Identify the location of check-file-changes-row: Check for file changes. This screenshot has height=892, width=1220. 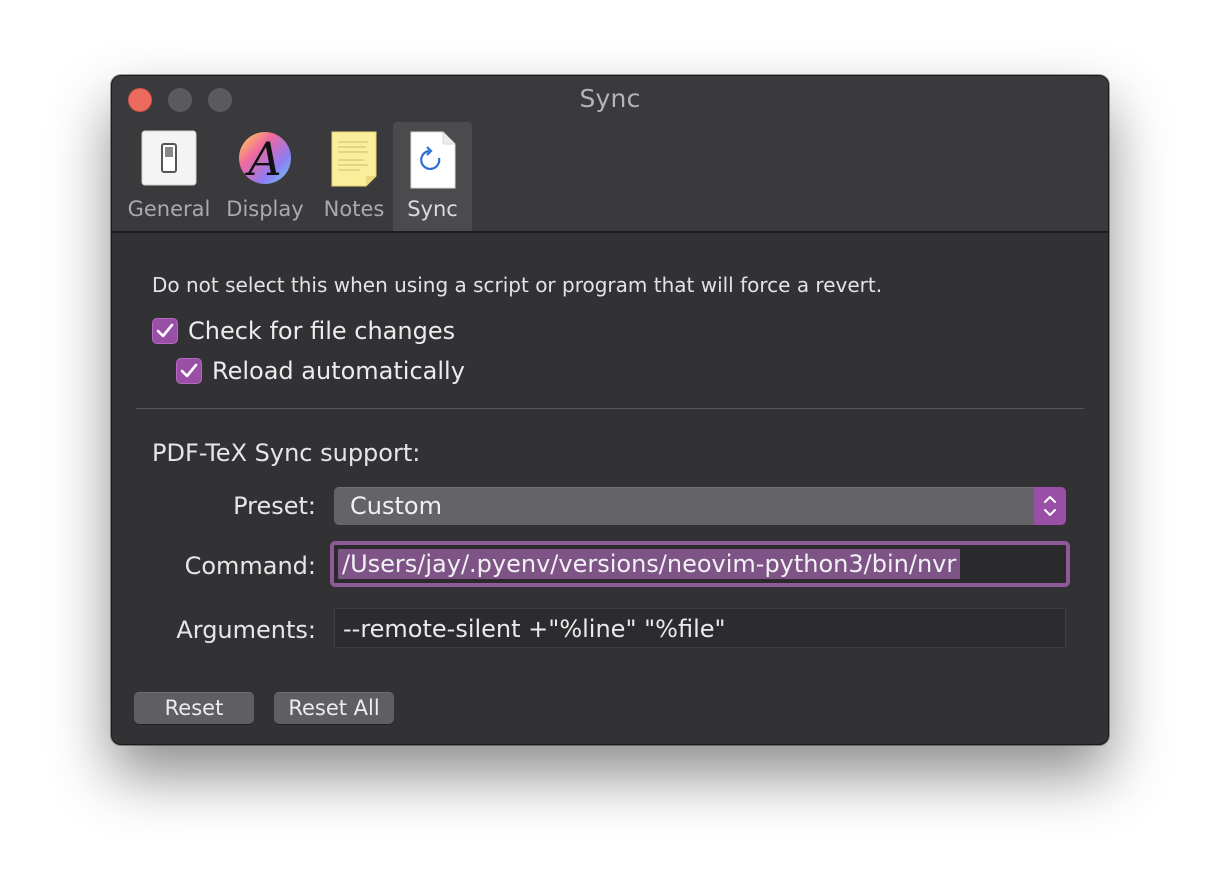
(303, 331).